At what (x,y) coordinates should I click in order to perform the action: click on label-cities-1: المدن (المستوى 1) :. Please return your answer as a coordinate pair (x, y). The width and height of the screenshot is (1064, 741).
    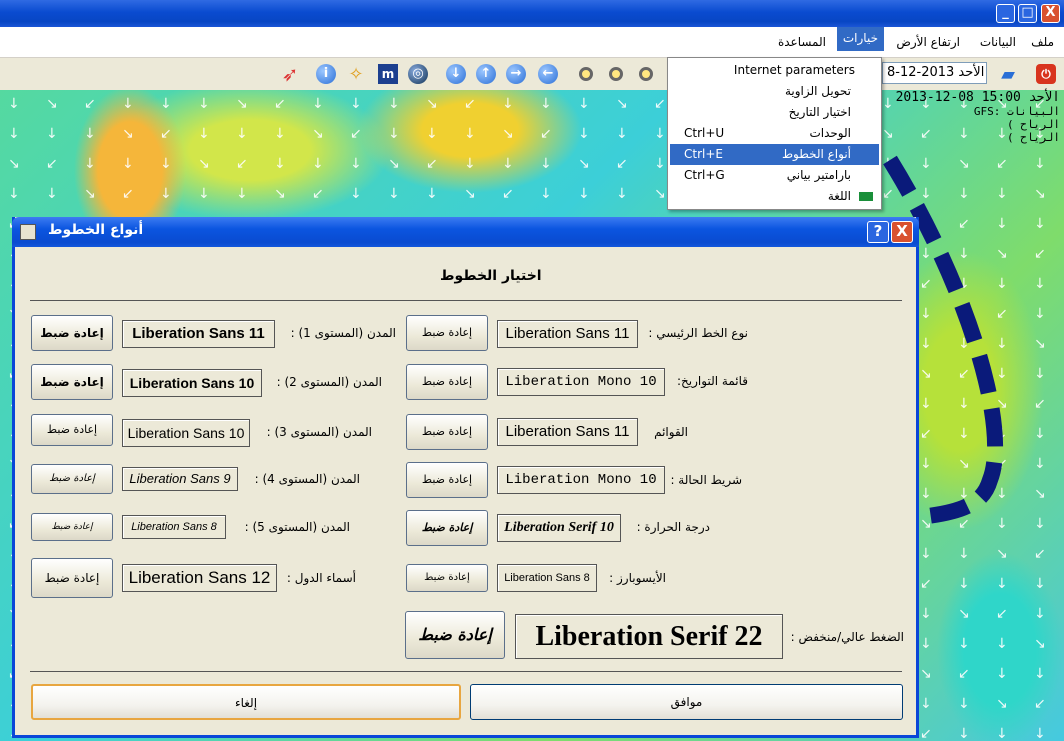
    Looking at the image, I should click on (343, 333).